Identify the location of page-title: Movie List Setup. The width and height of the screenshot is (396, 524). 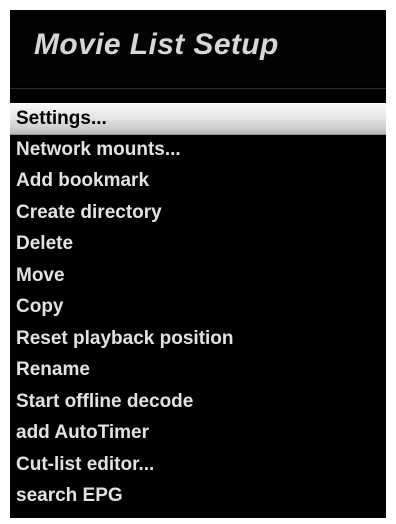
(156, 44).